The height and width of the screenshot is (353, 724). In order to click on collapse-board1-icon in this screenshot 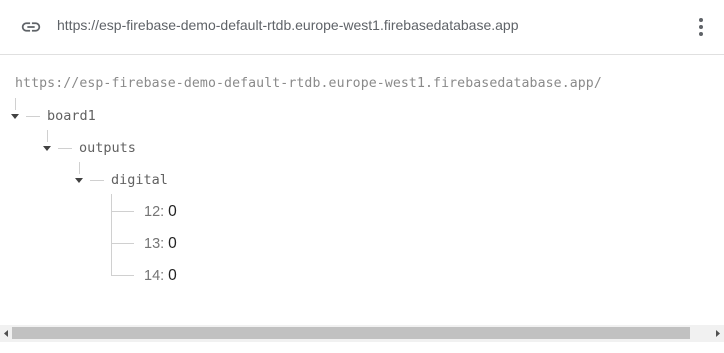, I will do `click(15, 117)`.